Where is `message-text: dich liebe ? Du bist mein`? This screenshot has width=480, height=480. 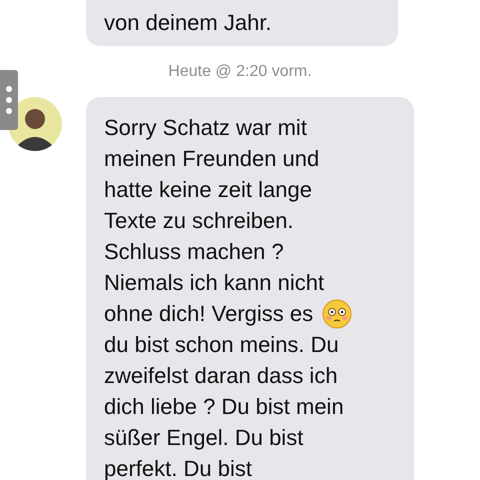
message-text: dich liebe ? Du bist mein is located at coordinates (224, 407).